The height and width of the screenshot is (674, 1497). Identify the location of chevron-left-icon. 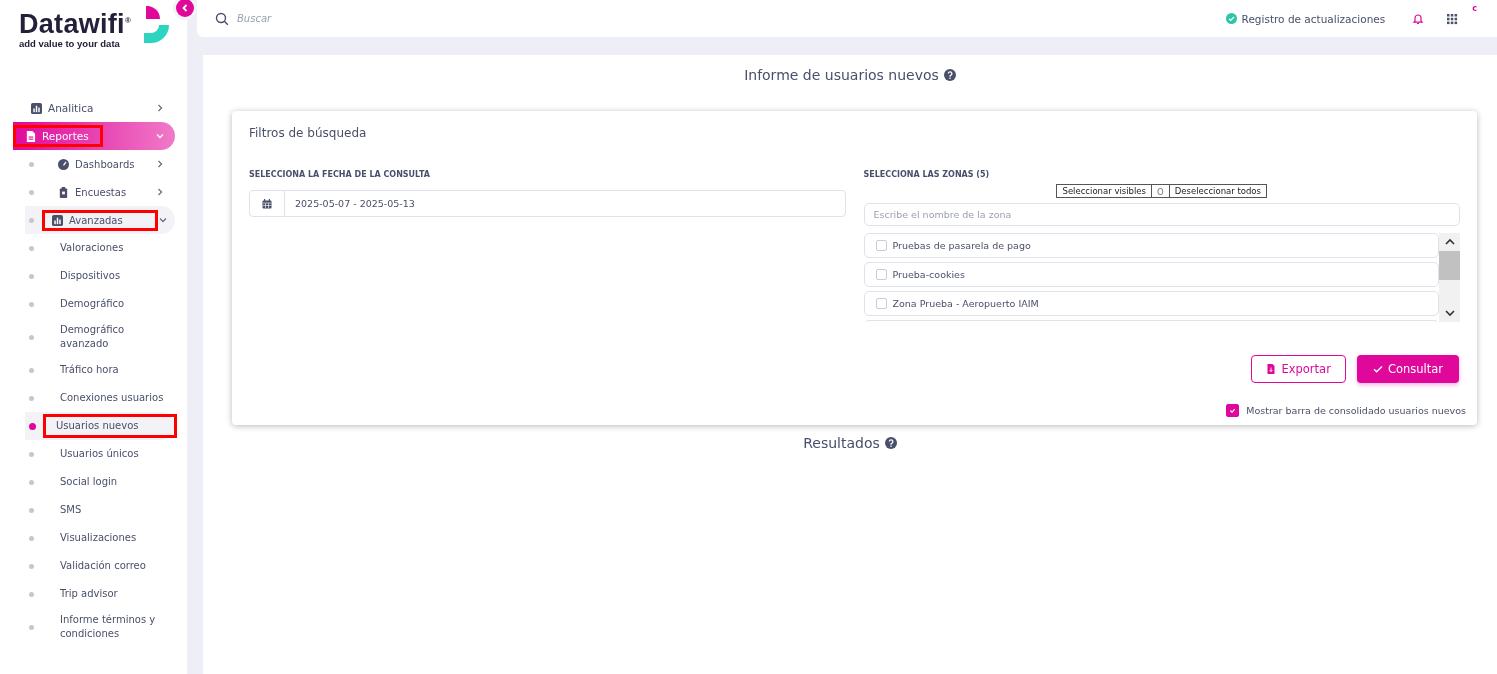
(185, 8).